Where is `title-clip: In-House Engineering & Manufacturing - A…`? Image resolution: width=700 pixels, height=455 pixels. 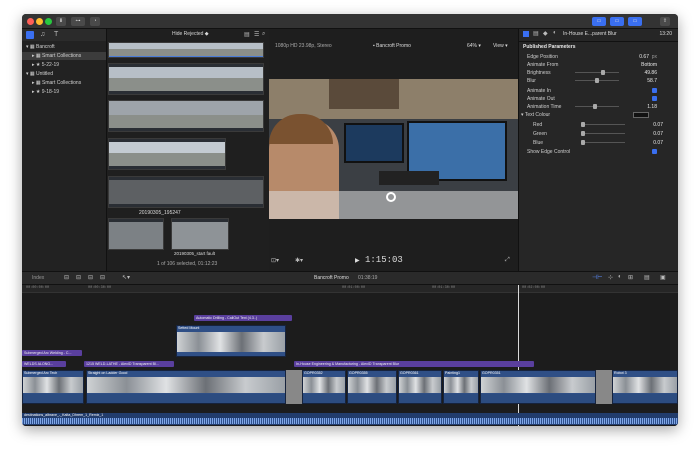
title-clip: In-House Engineering & Manufacturing - A… is located at coordinates (414, 364).